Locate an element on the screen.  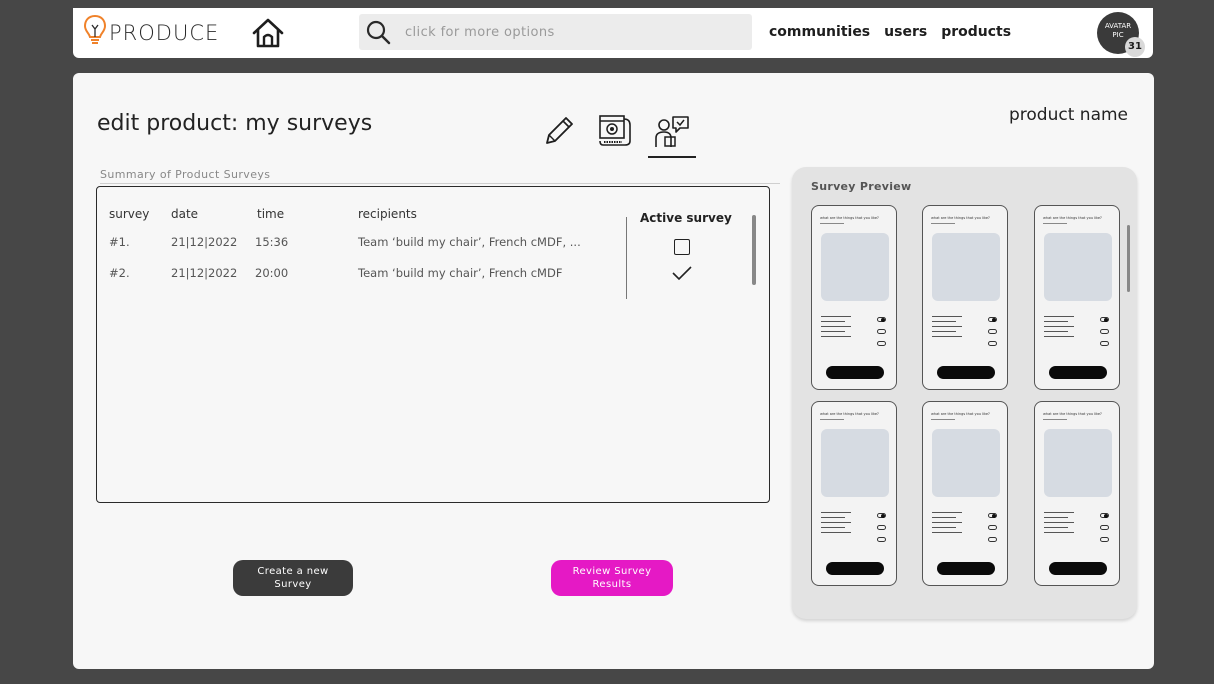
review-label-2: Results is located at coordinates (612, 584).